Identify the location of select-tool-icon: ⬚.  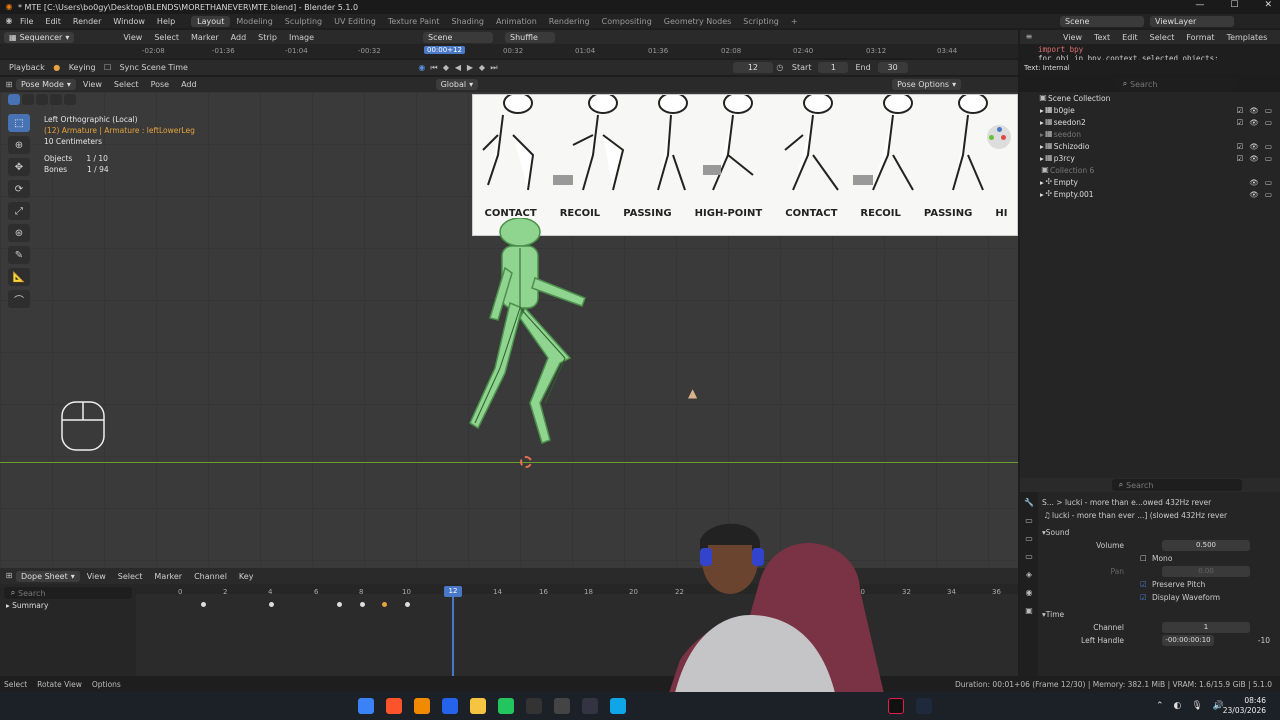
(19, 123).